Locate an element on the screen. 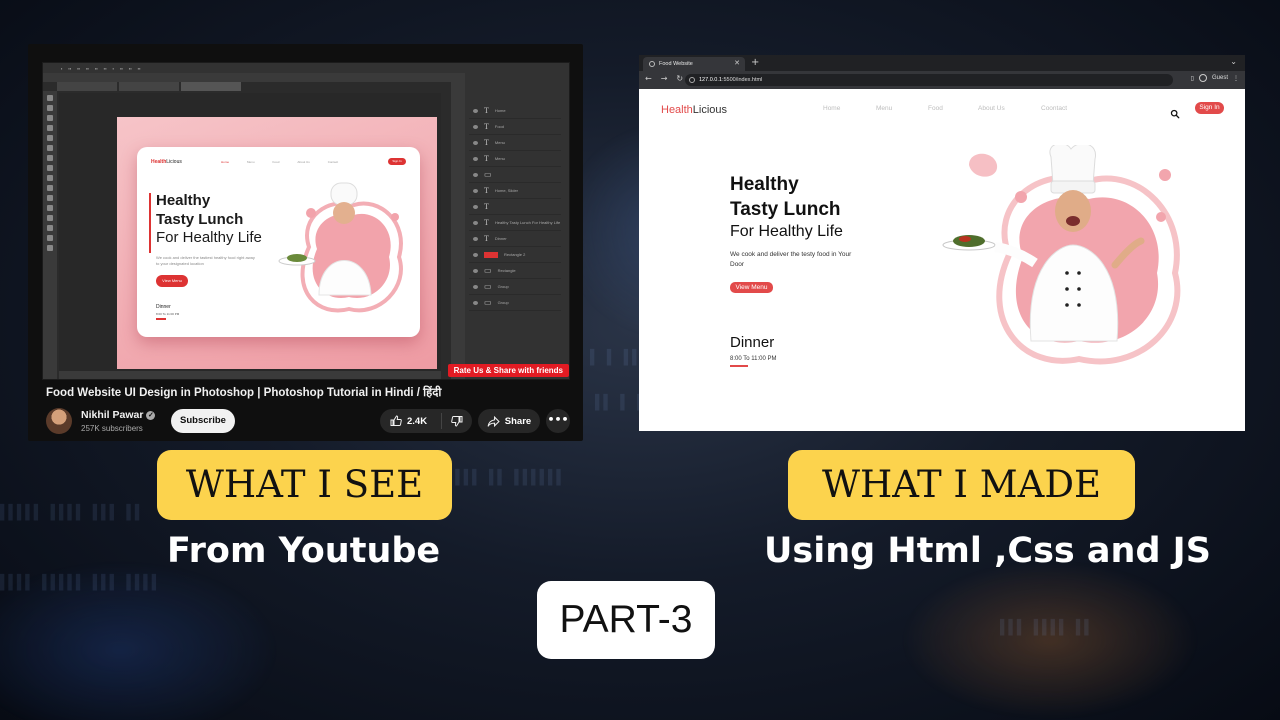  background-code-line: ▌▌▌ ▌▌▌▌ ▌▌ is located at coordinates (1046, 628).